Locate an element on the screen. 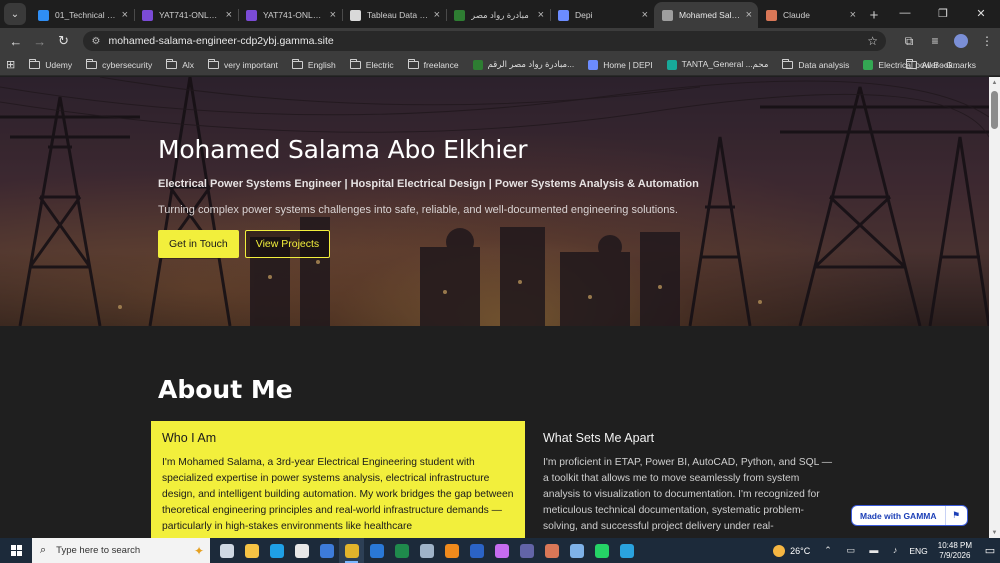  taskbar-app-file-explorer is located at coordinates (251, 550).